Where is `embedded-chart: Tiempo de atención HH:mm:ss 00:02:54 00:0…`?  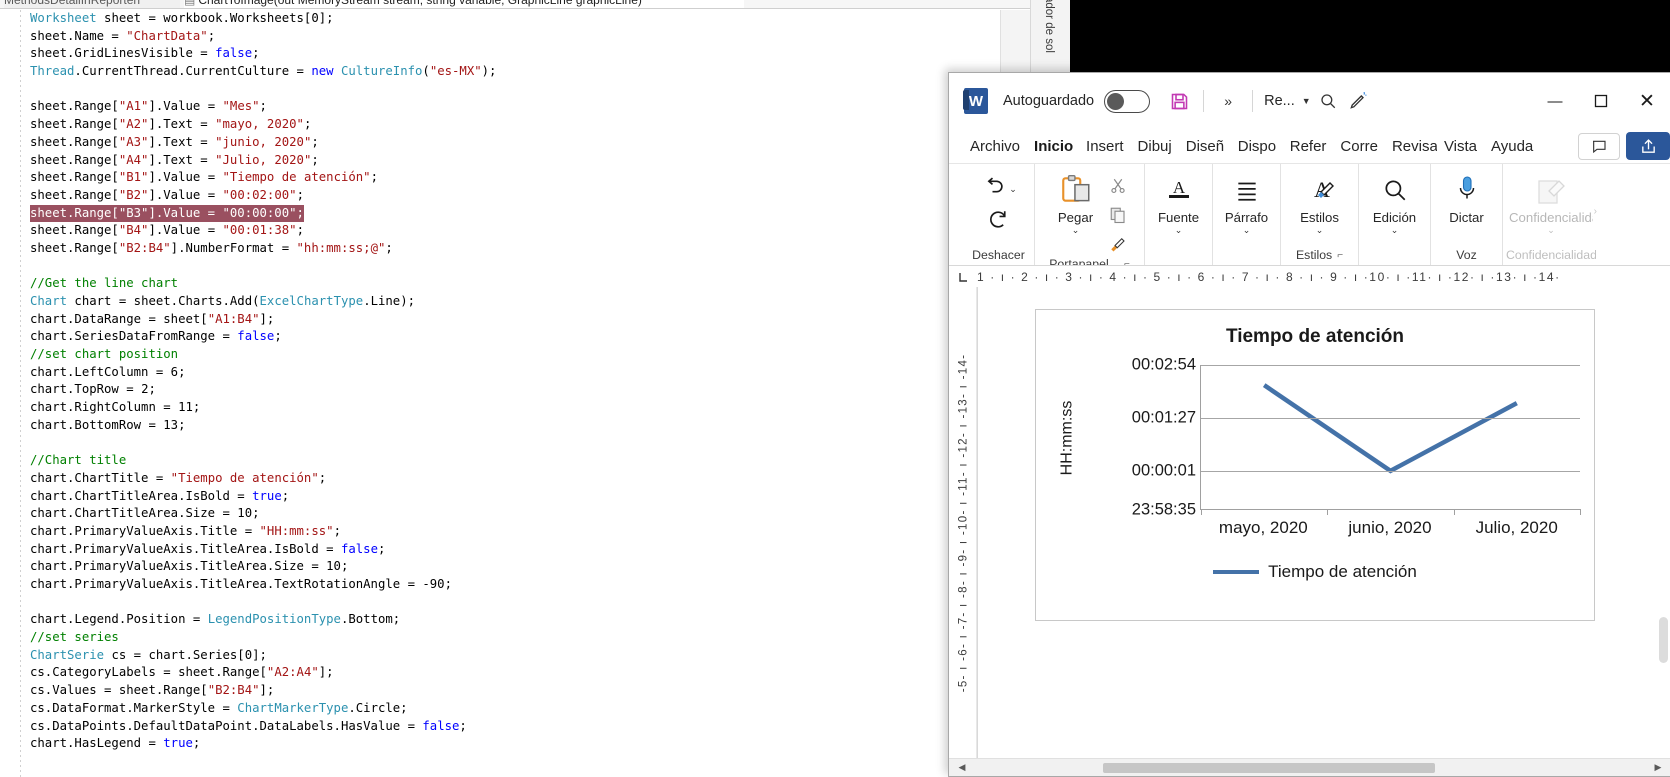 embedded-chart: Tiempo de atención HH:mm:ss 00:02:54 00:0… is located at coordinates (1315, 465).